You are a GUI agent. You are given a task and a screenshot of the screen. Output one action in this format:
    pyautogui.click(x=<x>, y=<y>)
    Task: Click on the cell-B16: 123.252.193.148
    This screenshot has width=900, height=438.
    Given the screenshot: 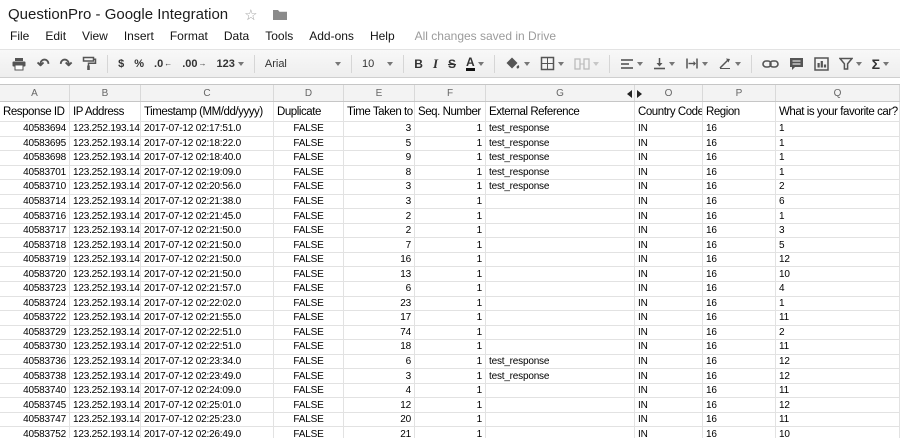 What is the action you would take?
    pyautogui.click(x=105, y=333)
    